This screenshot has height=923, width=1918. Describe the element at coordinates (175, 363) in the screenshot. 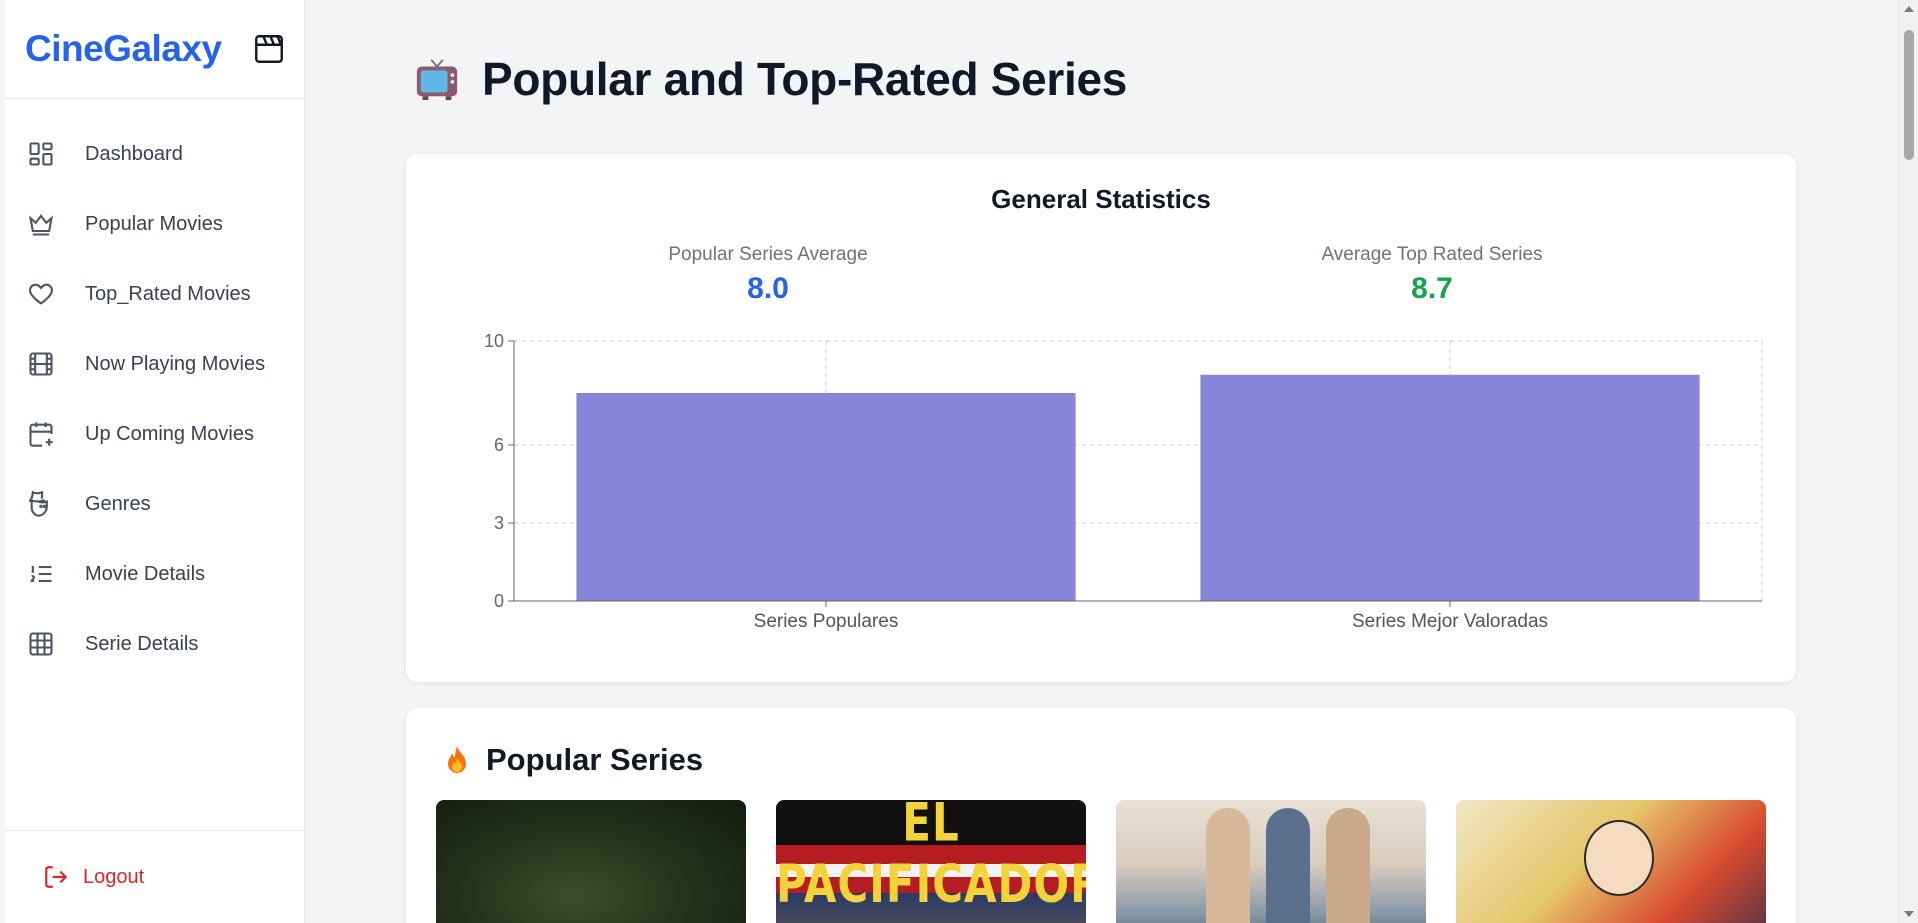

I see `sidebar-item-label: Now Playing Movies` at that location.